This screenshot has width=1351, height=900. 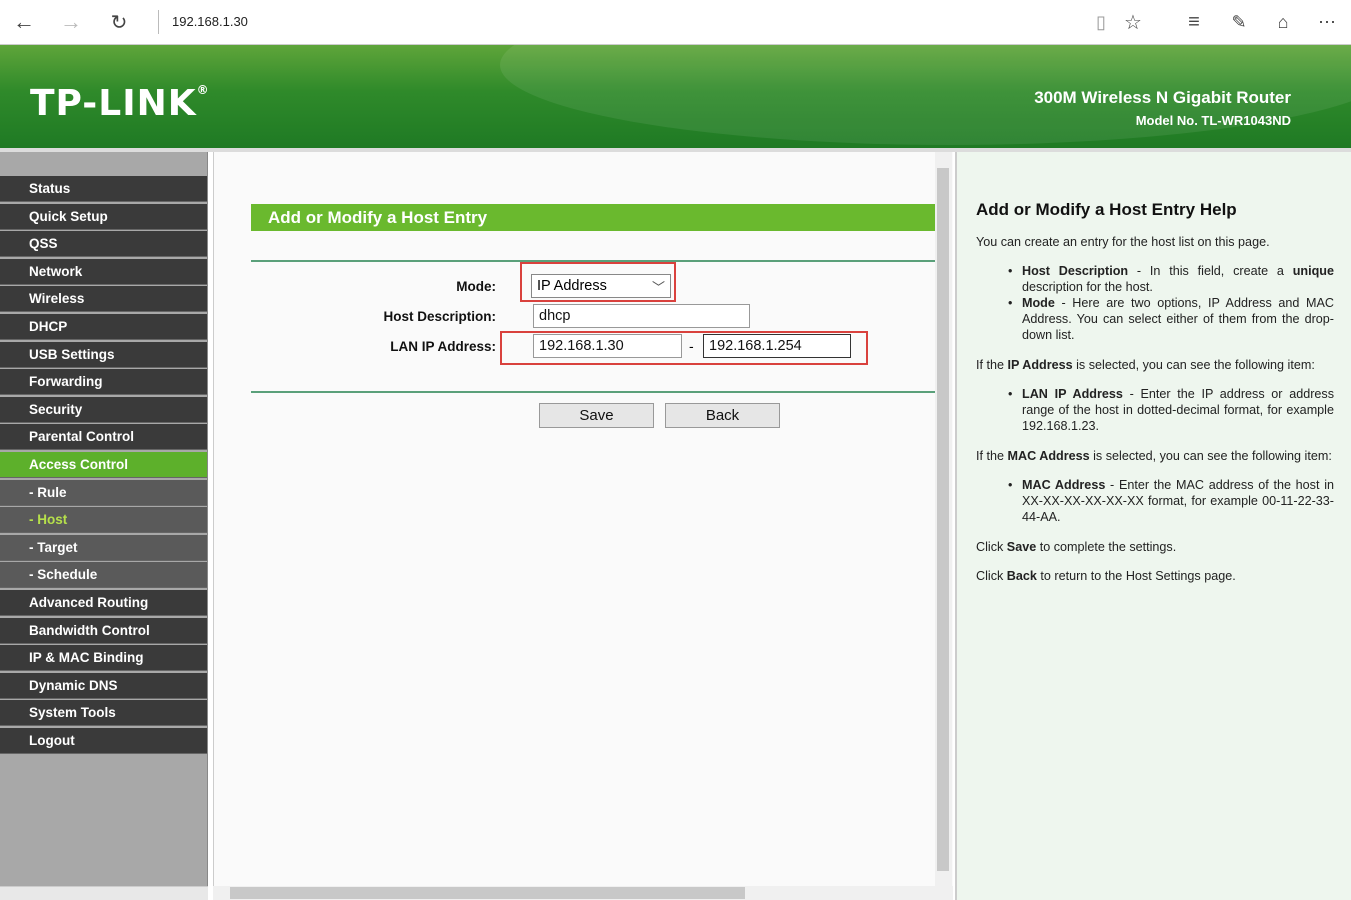 What do you see at coordinates (722, 415) in the screenshot?
I see `back-button: Back` at bounding box center [722, 415].